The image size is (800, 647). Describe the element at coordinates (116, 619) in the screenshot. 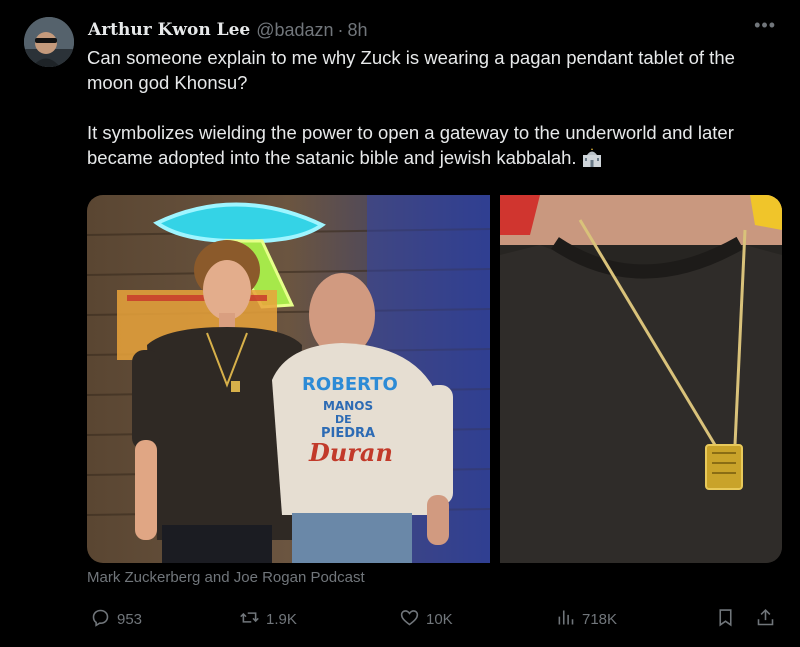

I see `reply-button: 953` at that location.